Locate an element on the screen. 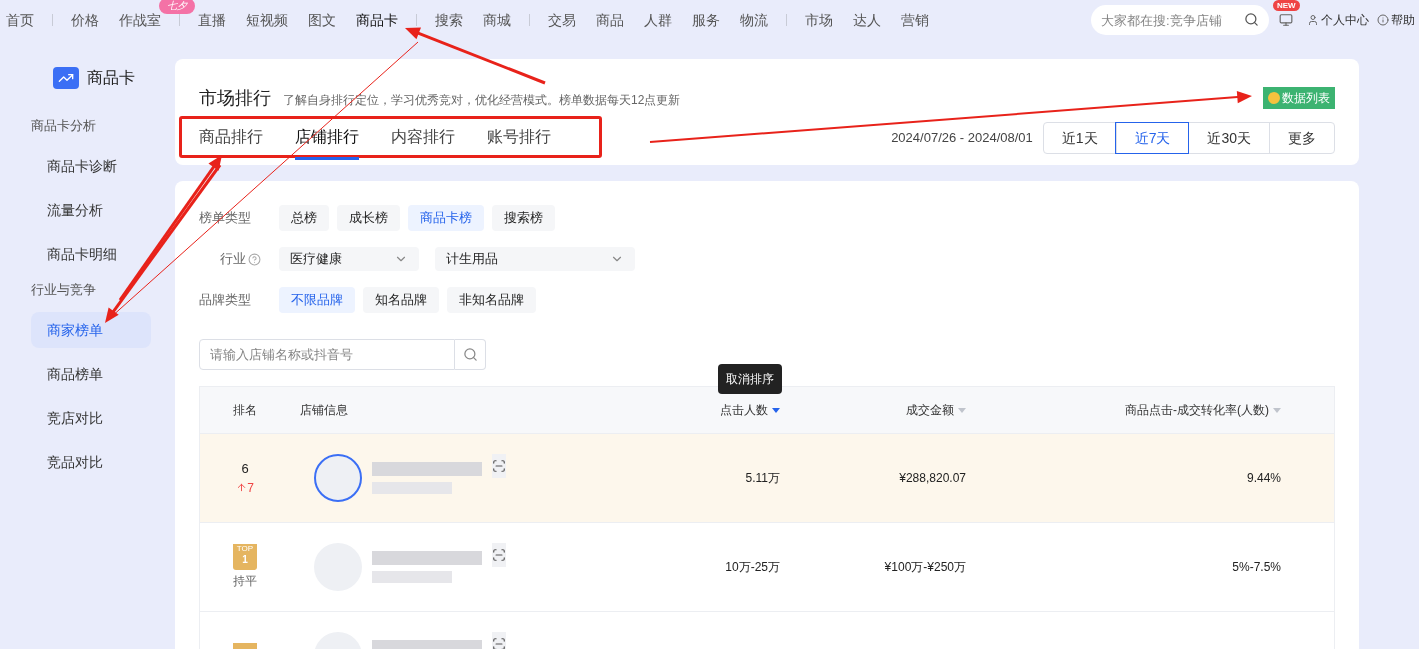  user-icon is located at coordinates (1313, 20).